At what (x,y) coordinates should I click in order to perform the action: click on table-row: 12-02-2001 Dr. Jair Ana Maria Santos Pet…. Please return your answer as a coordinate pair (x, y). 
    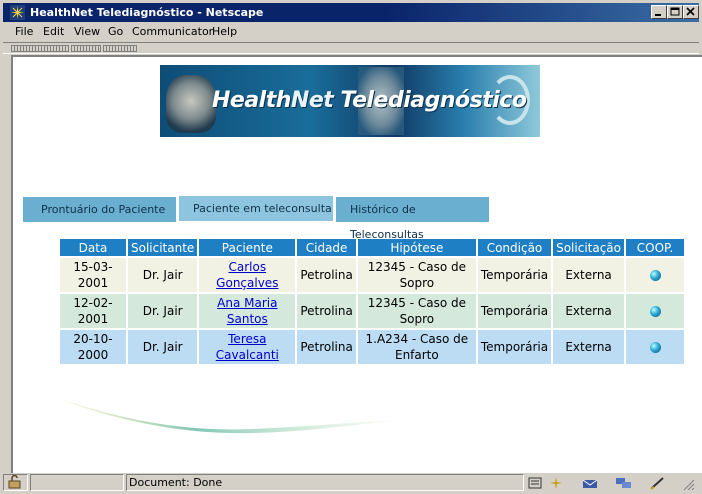
    Looking at the image, I should click on (372, 311).